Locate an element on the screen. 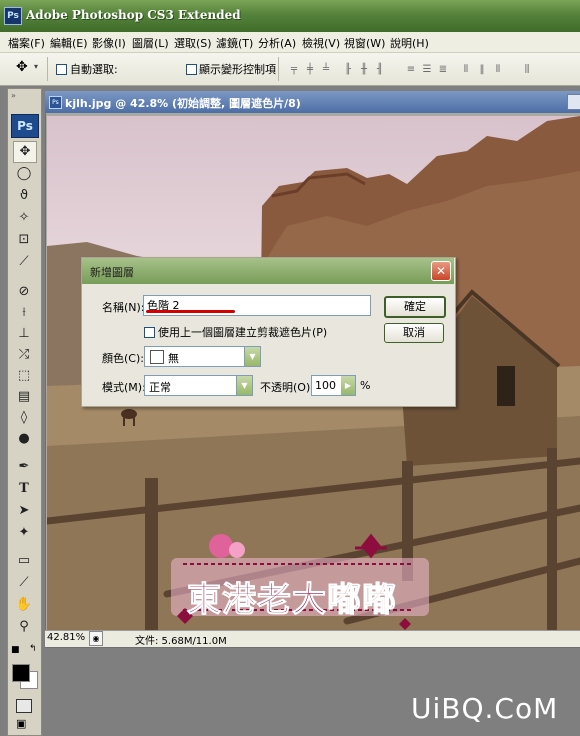 The width and height of the screenshot is (580, 736). distribute-vcenter-icon: ☰ is located at coordinates (427, 70).